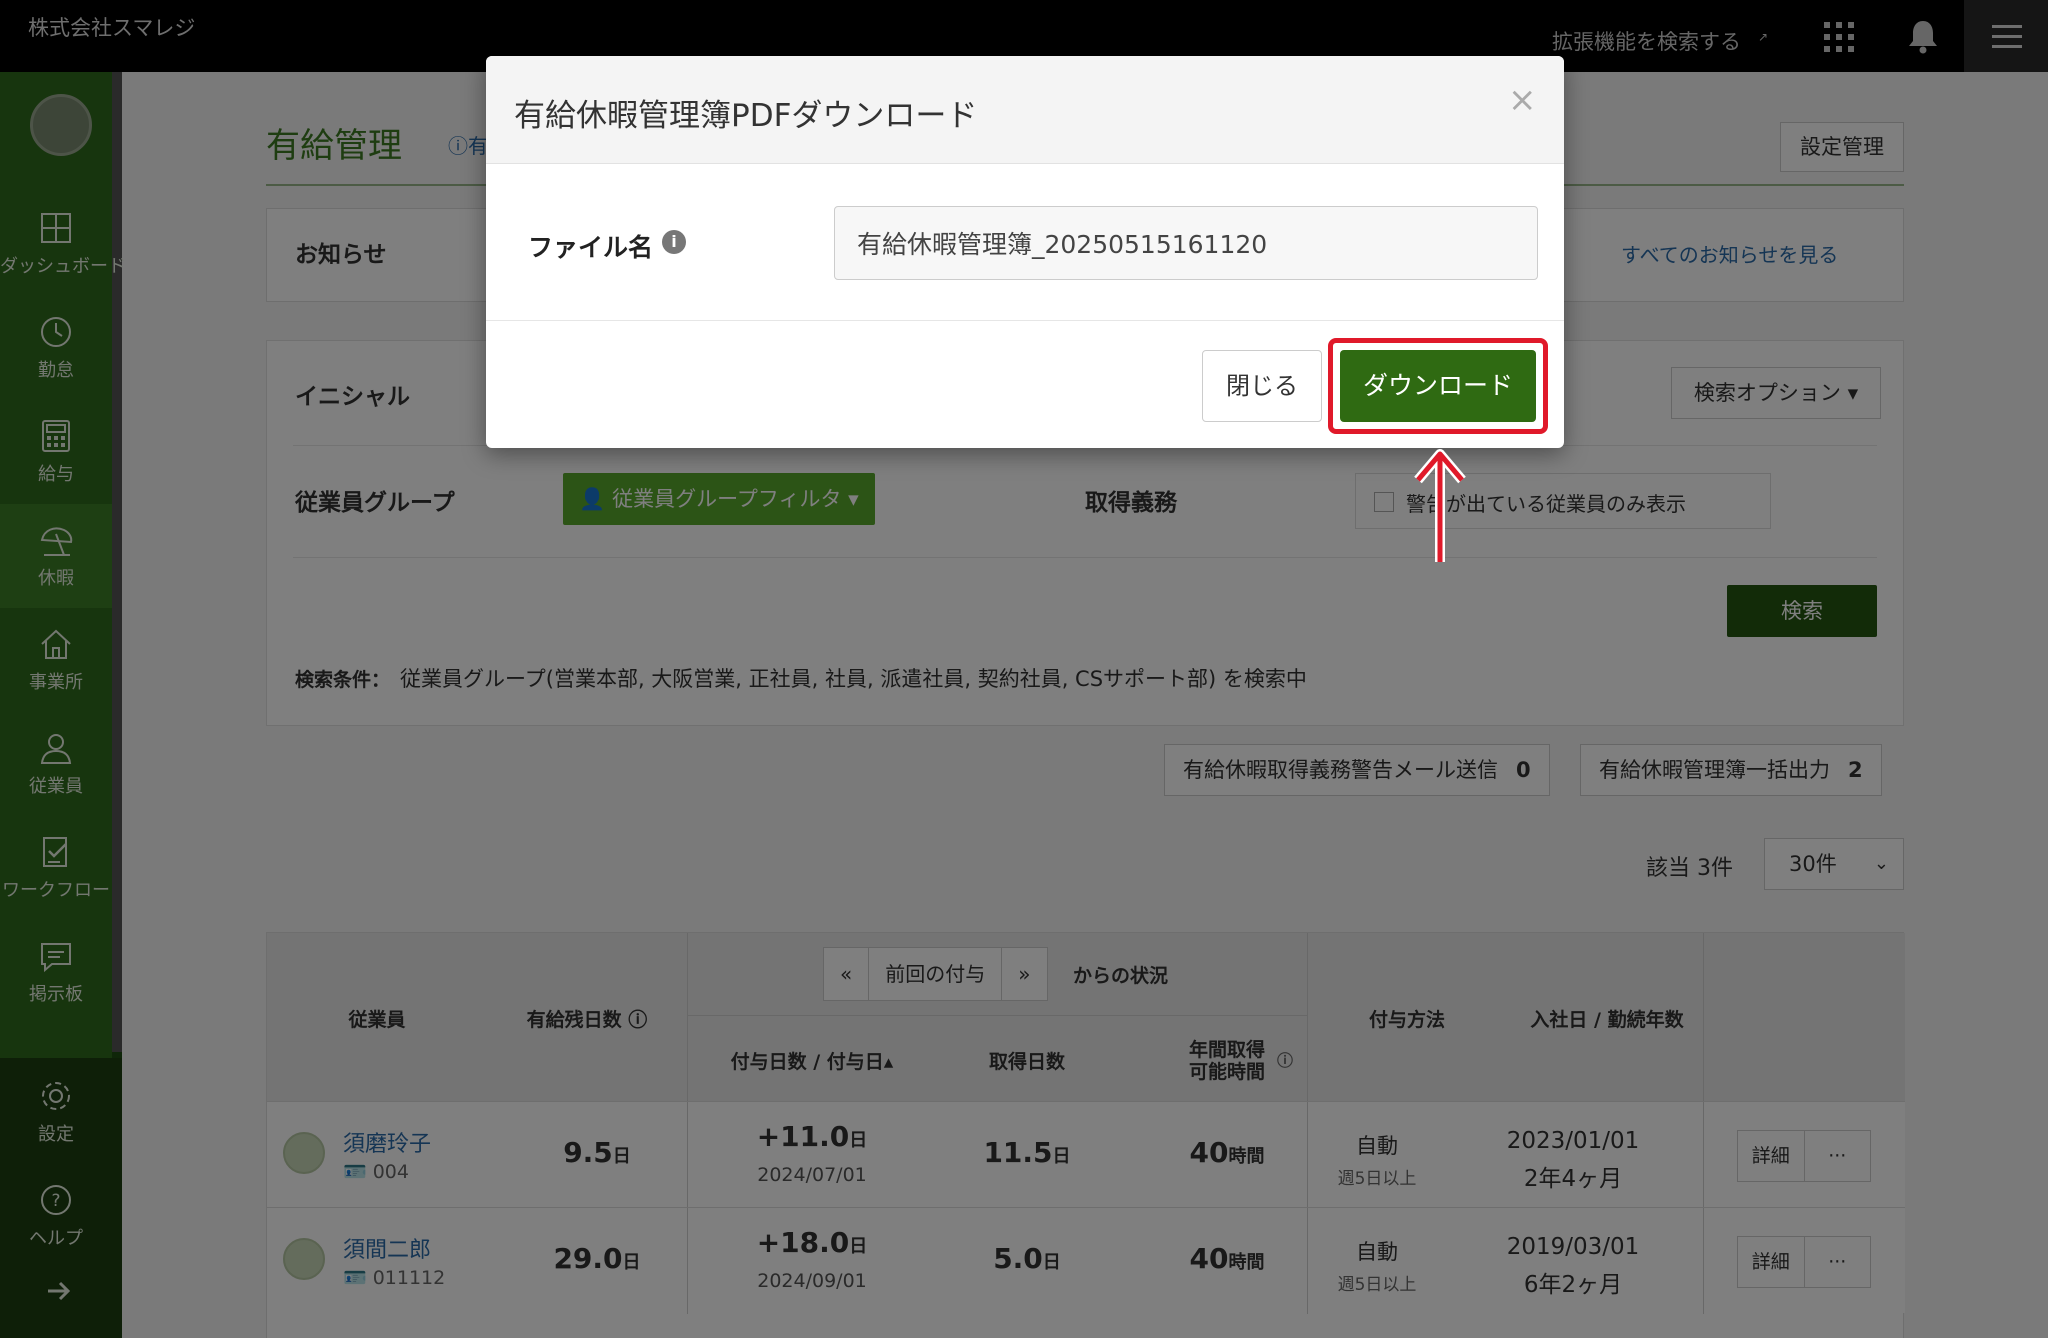 The width and height of the screenshot is (2048, 1338). I want to click on close-icon: ×, so click(1522, 100).